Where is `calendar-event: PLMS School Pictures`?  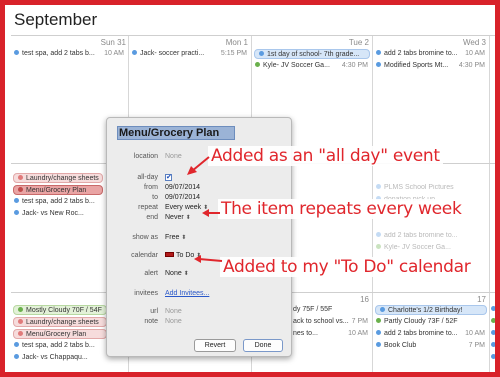
calendar-event: PLMS School Pictures is located at coordinates (430, 188).